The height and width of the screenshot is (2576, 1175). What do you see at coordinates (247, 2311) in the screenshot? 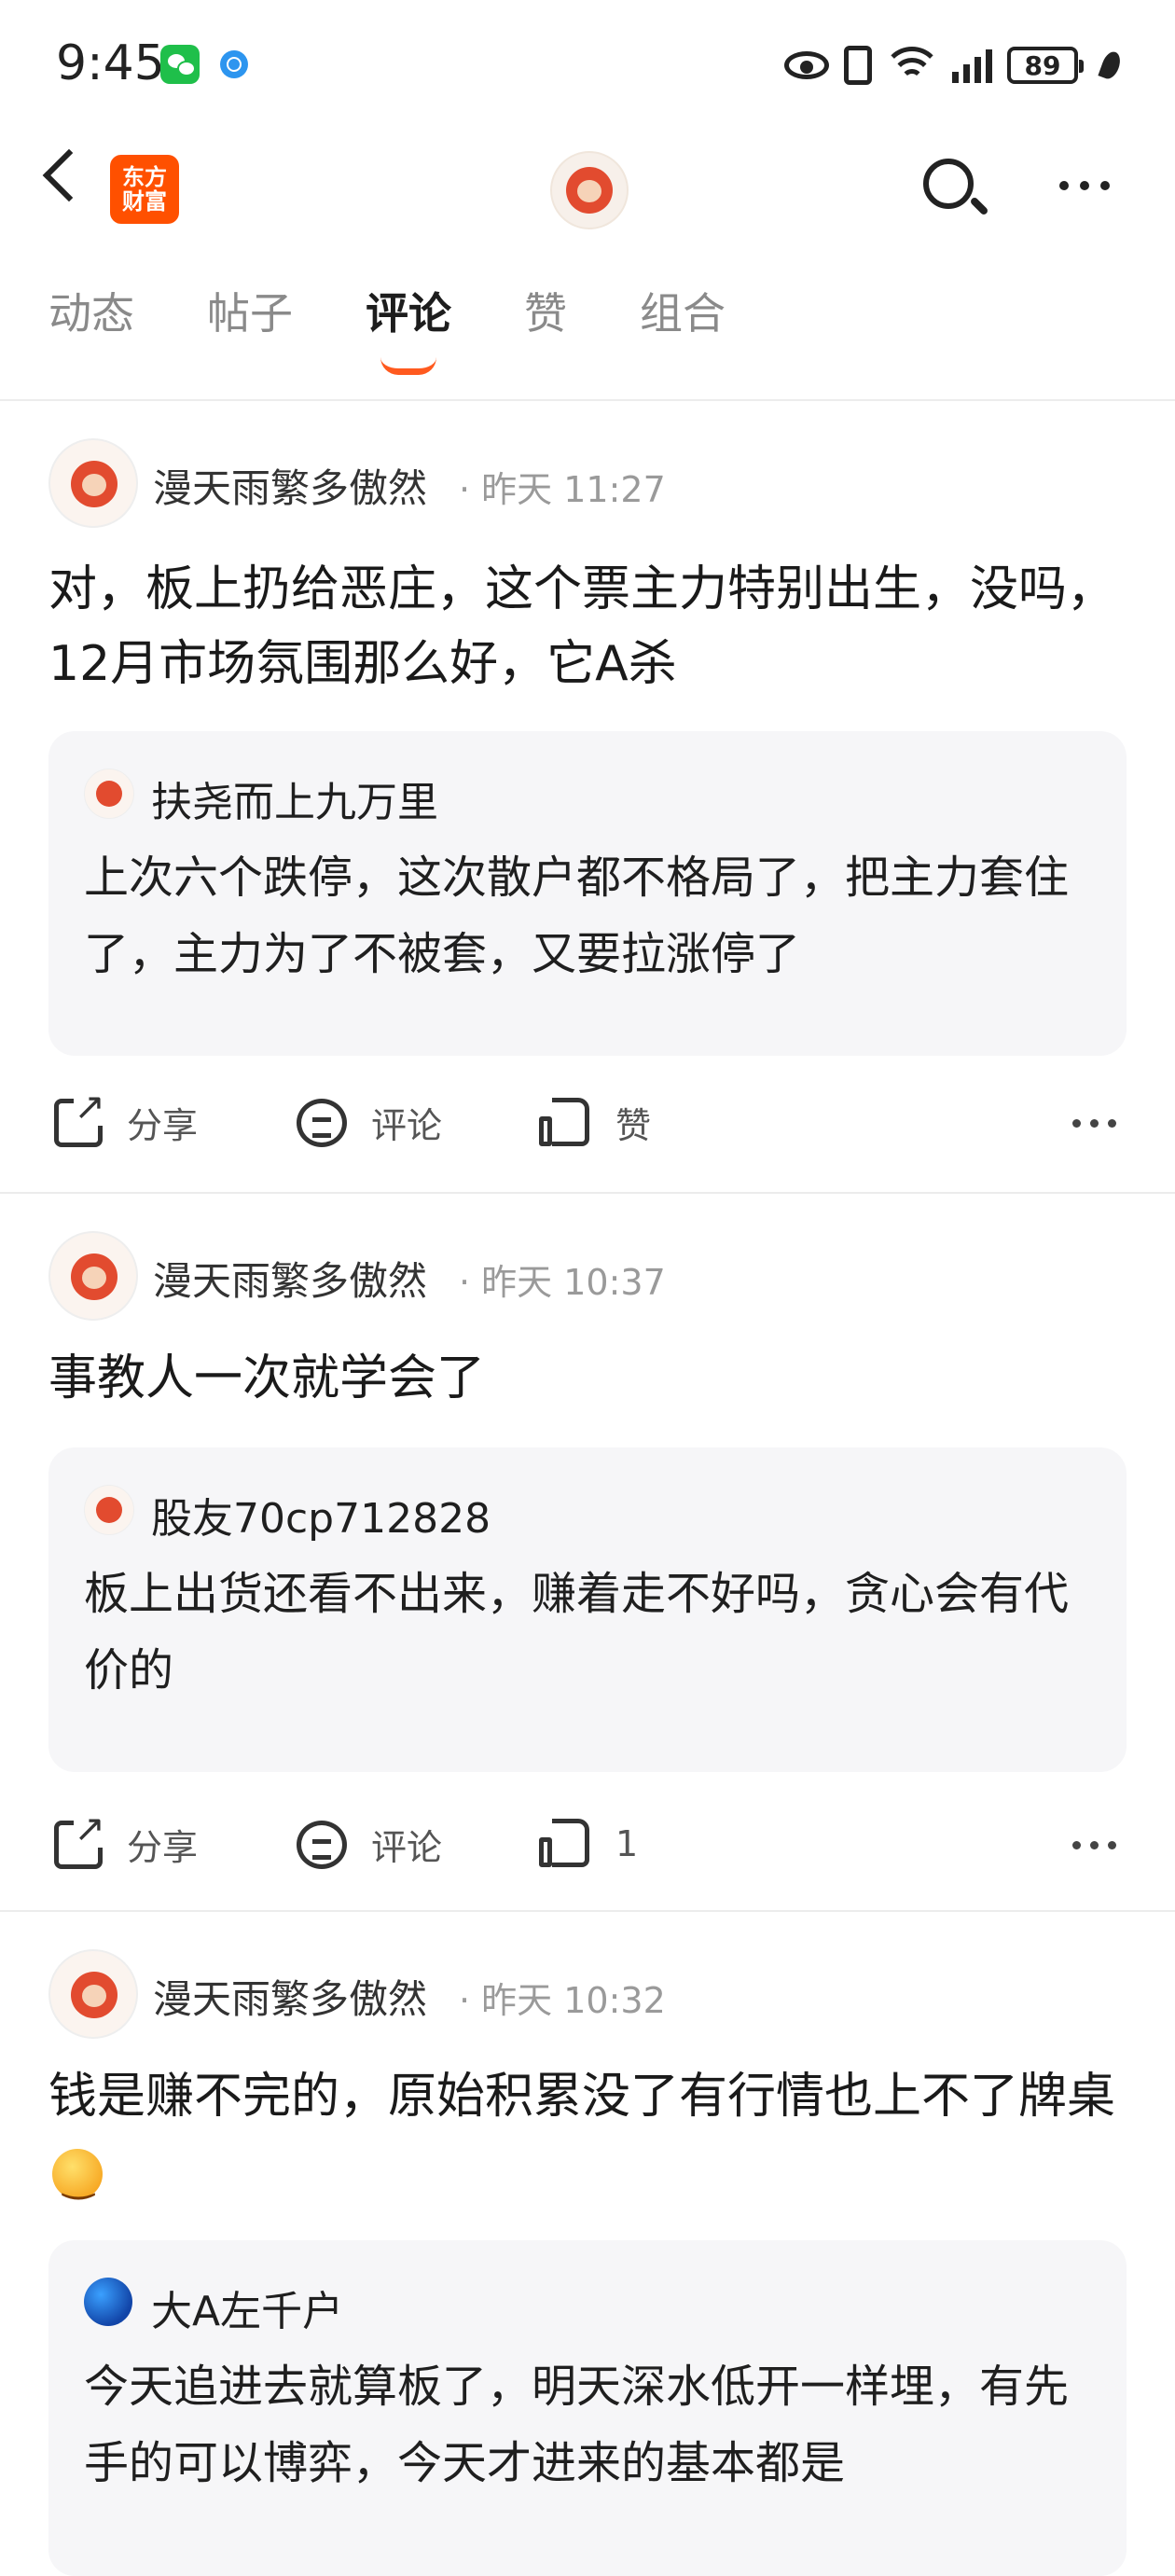
I see `quoted-author: 大A左千户` at bounding box center [247, 2311].